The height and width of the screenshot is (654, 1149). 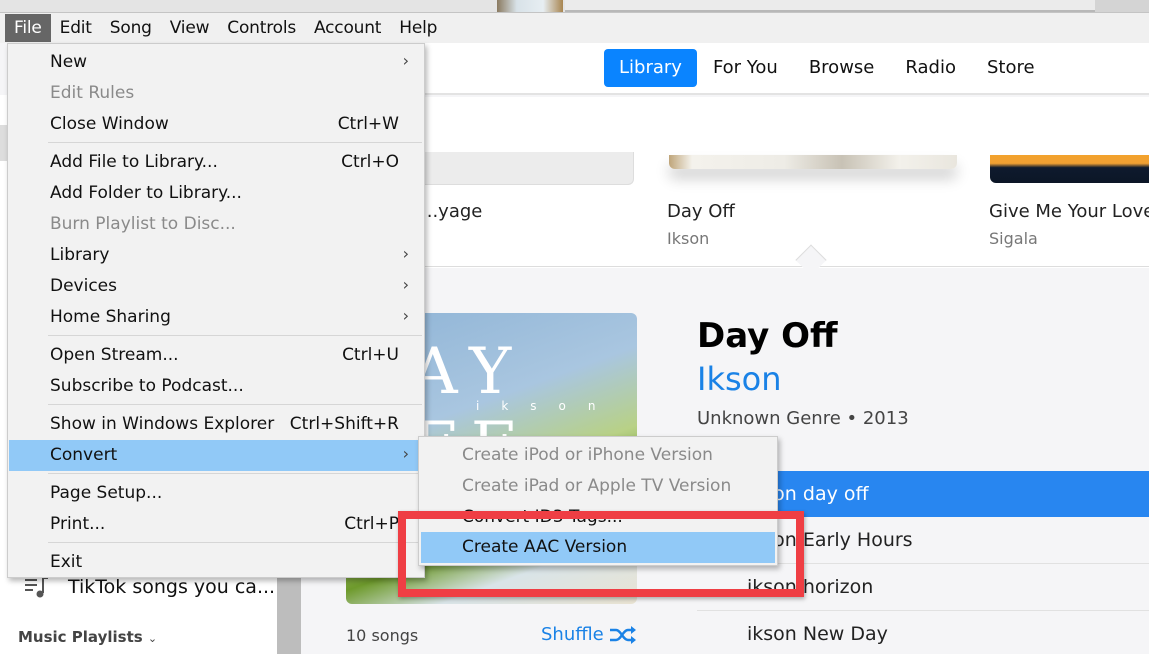 I want to click on menu-item-add-file: Add File to Library... Ctrl+O, so click(x=216, y=162).